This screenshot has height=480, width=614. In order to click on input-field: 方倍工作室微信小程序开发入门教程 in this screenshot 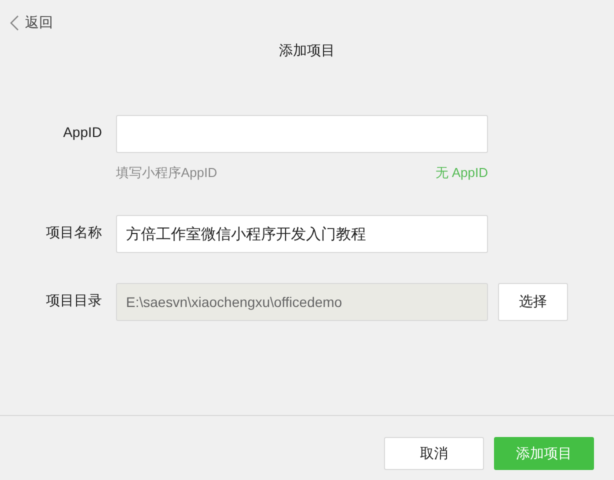, I will do `click(302, 234)`.